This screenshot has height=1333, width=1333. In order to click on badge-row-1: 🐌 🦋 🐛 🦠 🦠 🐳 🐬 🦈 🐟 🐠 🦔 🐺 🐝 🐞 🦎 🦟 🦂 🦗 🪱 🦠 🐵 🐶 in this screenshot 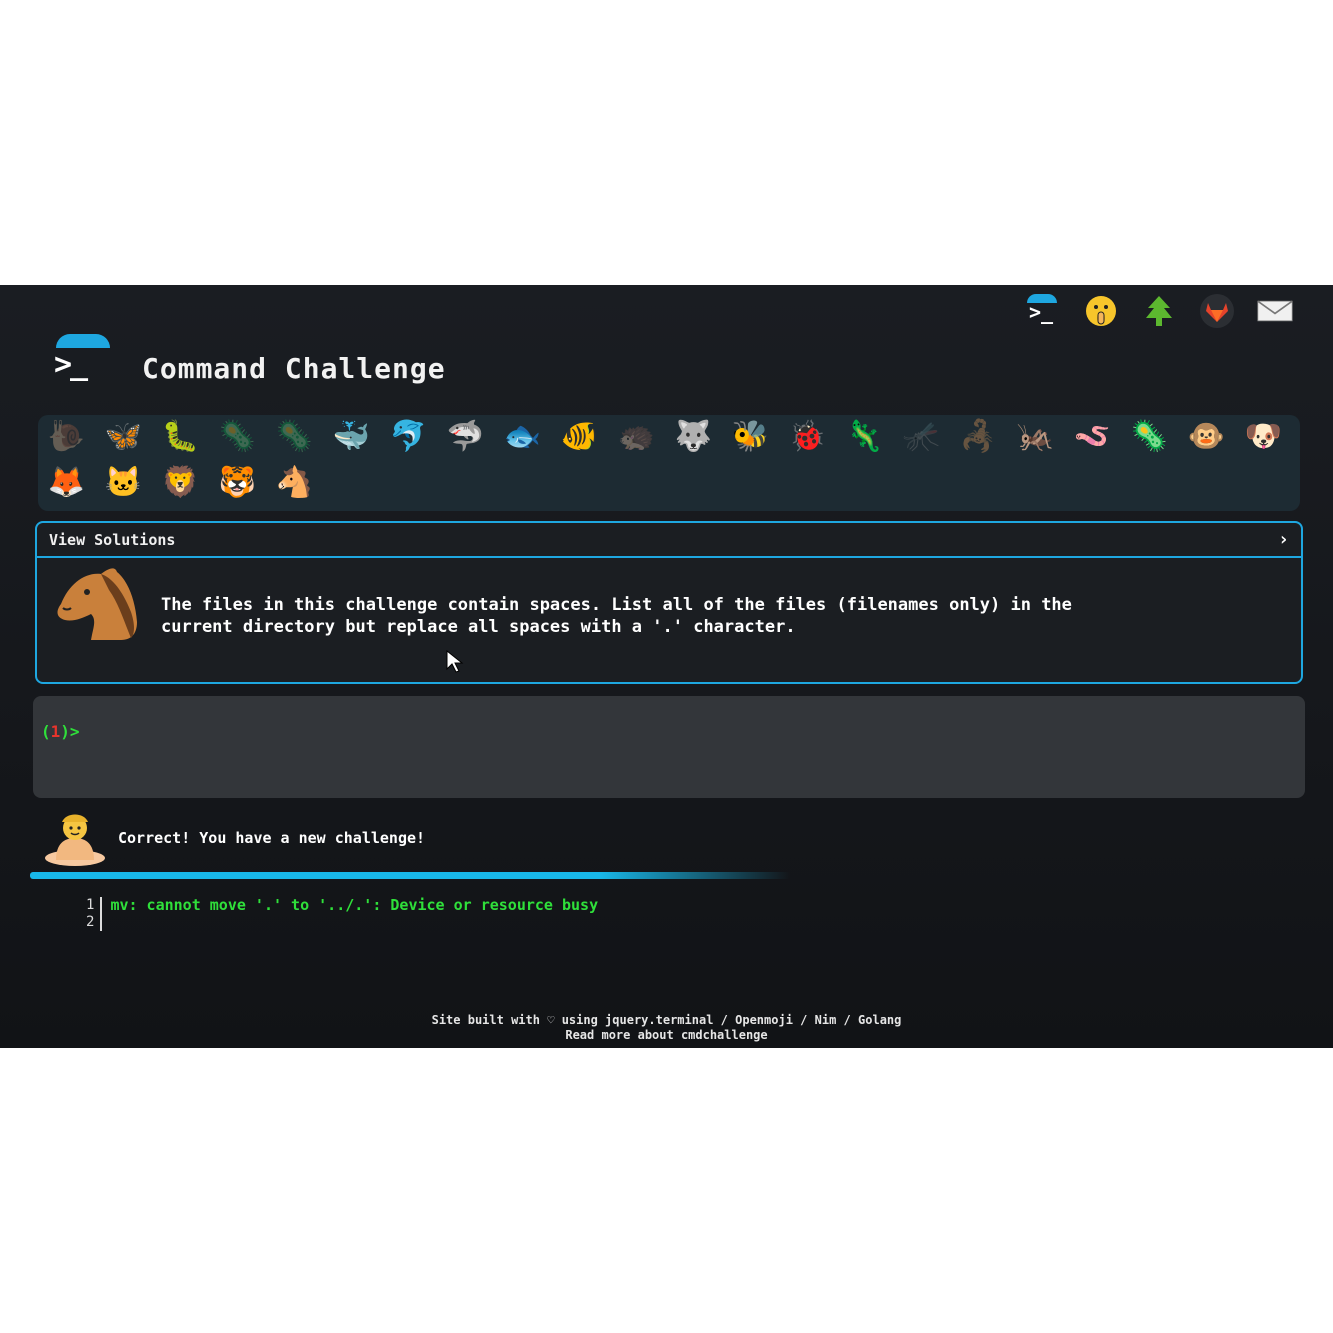, I will do `click(671, 437)`.